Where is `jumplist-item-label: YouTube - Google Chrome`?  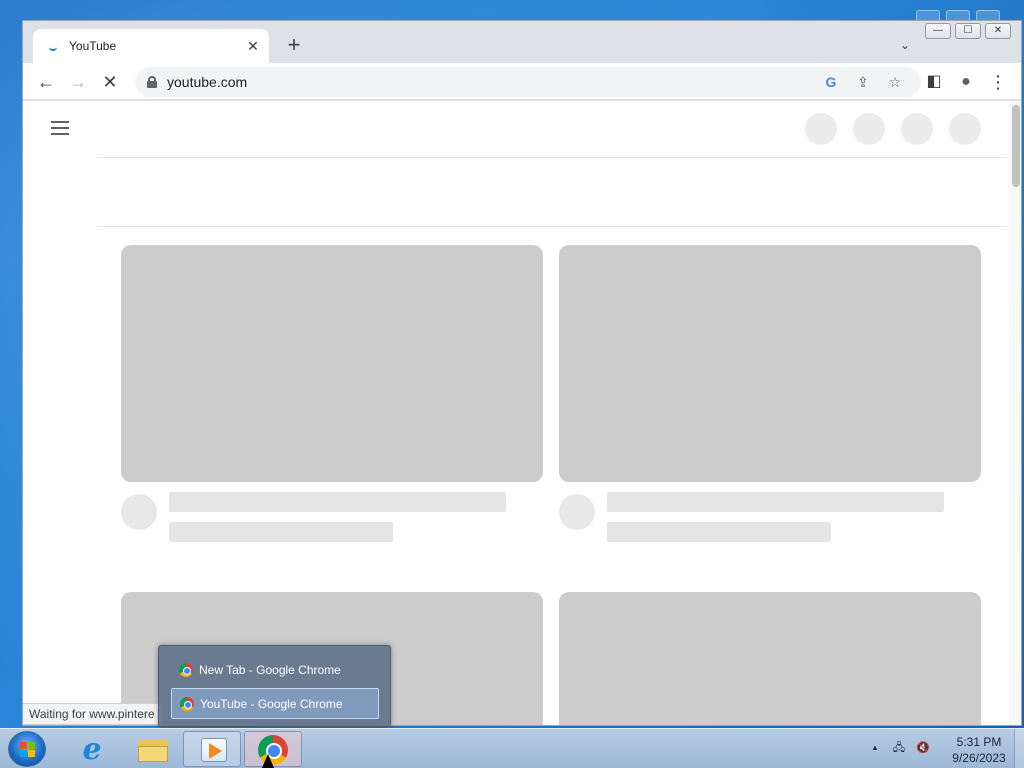 jumplist-item-label: YouTube - Google Chrome is located at coordinates (271, 704).